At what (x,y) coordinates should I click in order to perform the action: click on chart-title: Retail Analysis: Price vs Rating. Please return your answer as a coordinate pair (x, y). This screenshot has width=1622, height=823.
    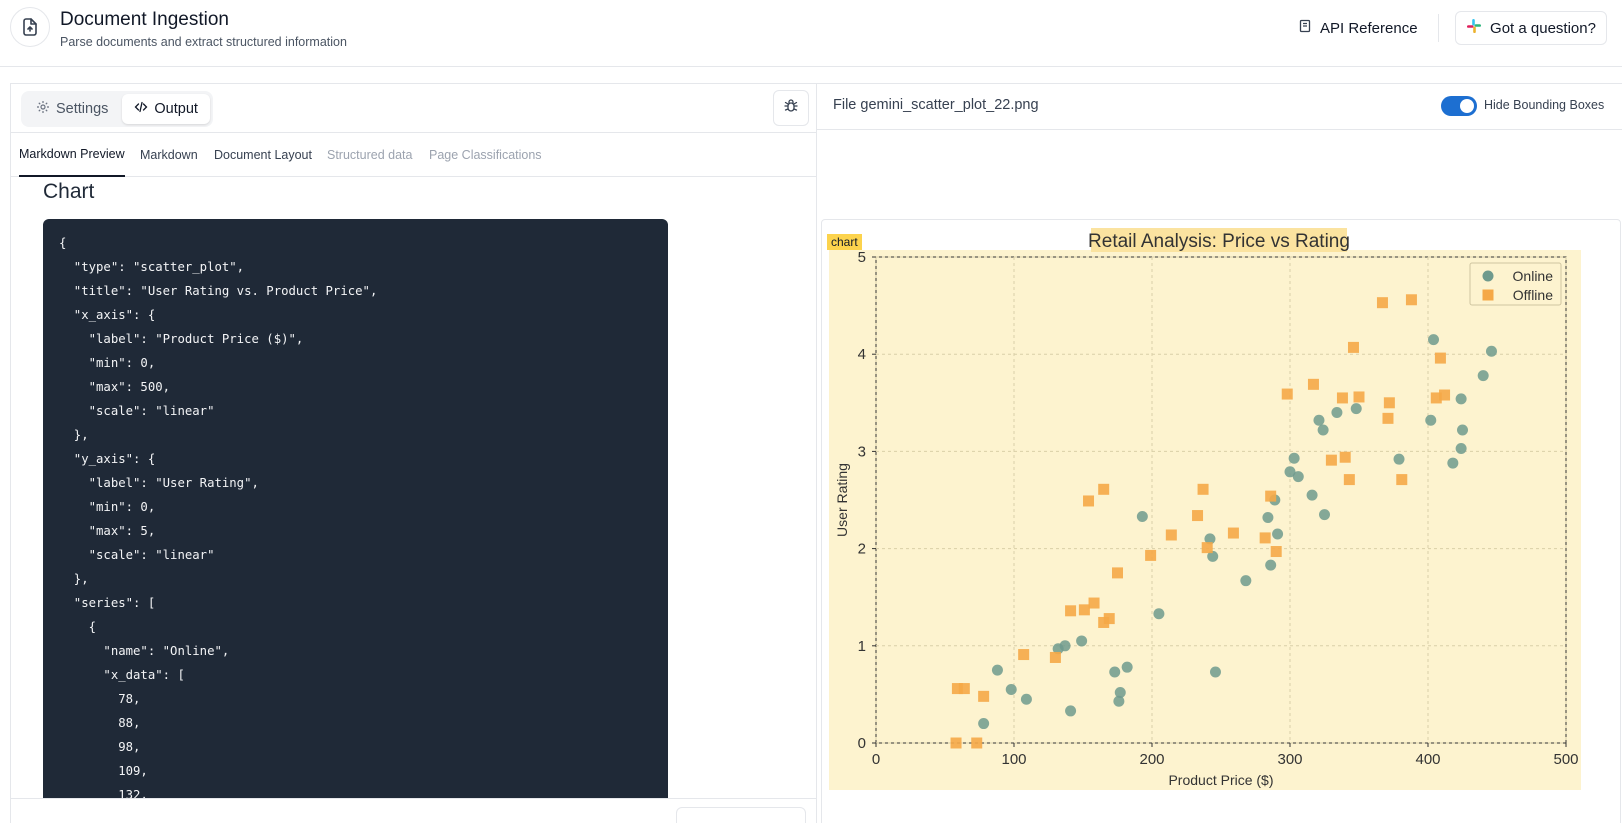
    Looking at the image, I should click on (1219, 241).